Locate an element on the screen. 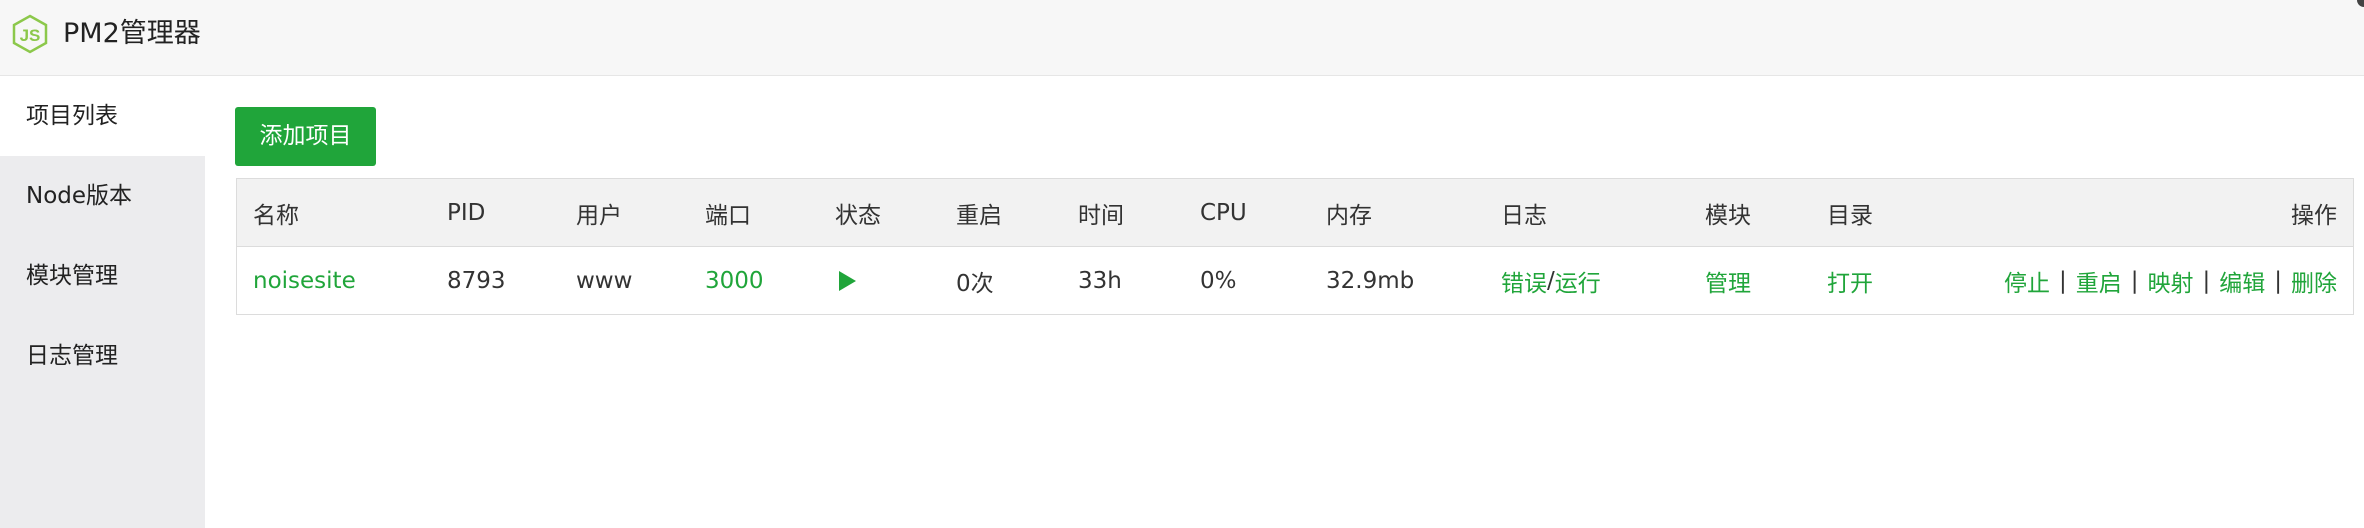 Image resolution: width=2364 pixels, height=528 pixels. header-cpu: CPU is located at coordinates (1223, 212).